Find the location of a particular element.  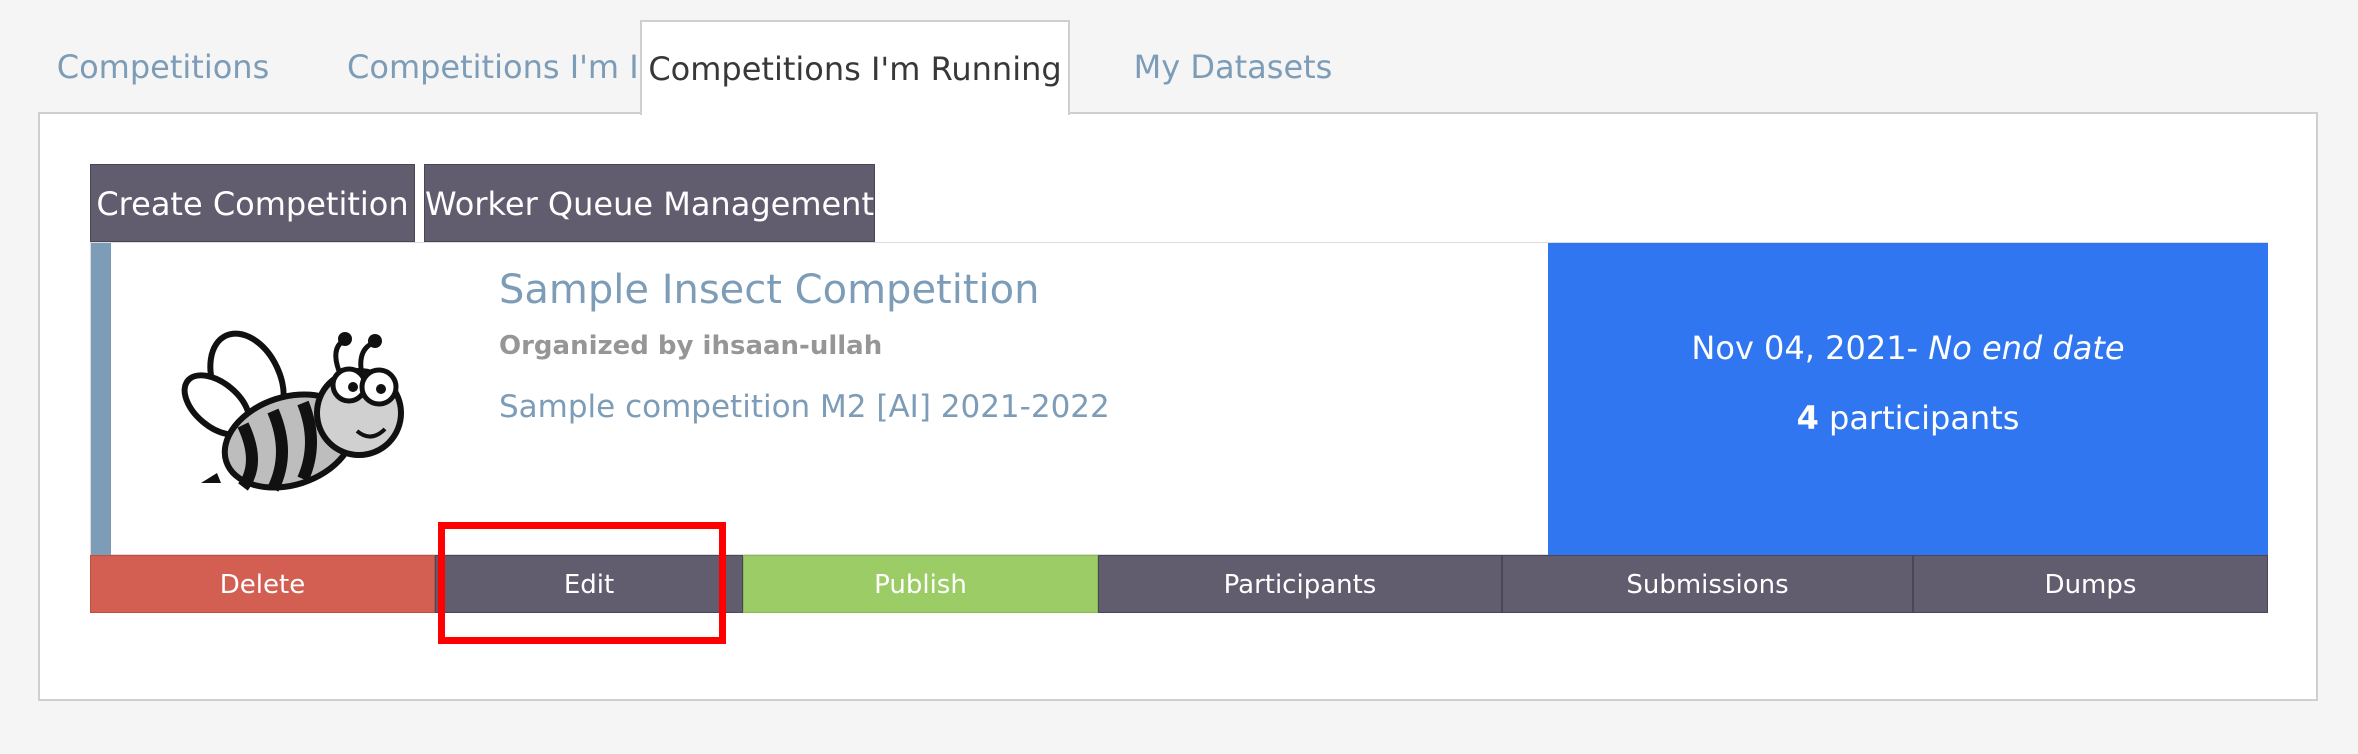

participant-count: 4 participants is located at coordinates (1908, 418).